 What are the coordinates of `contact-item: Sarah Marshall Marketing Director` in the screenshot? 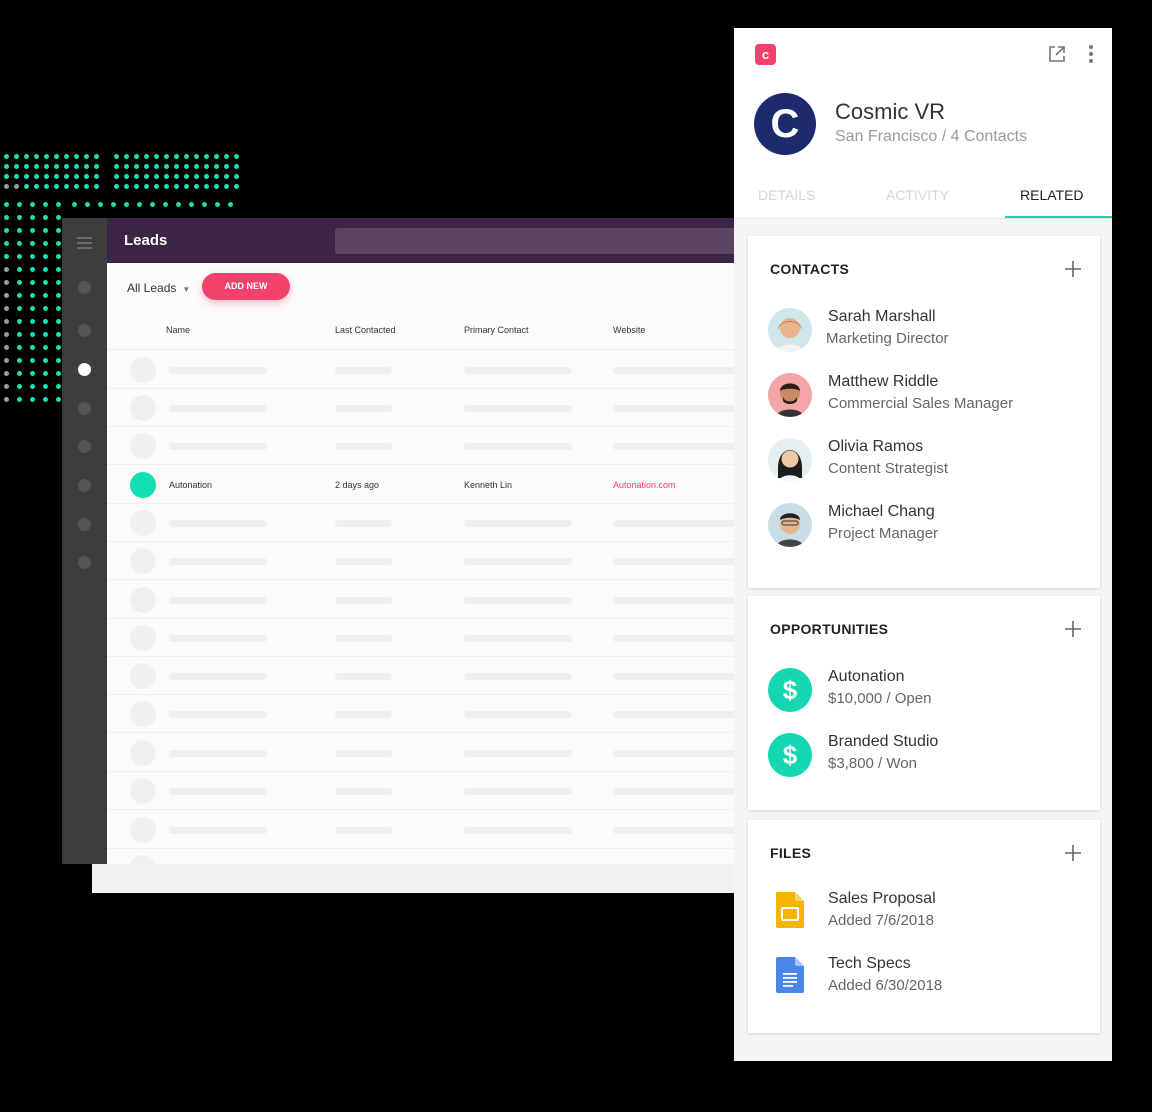 It's located at (928, 331).